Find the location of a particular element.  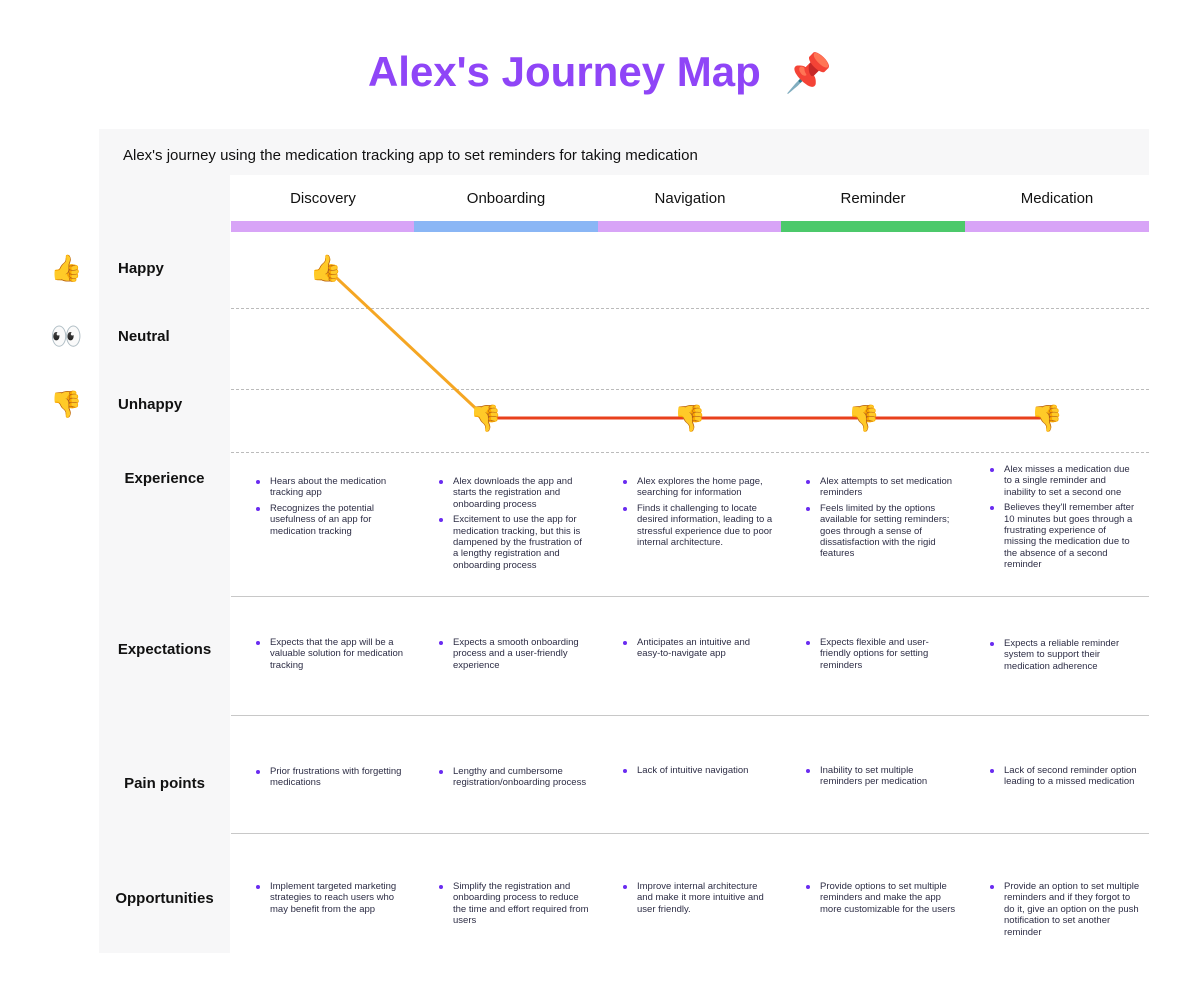

emotion-line: 👍 👎 👎 👎 👎 is located at coordinates (686, 343).